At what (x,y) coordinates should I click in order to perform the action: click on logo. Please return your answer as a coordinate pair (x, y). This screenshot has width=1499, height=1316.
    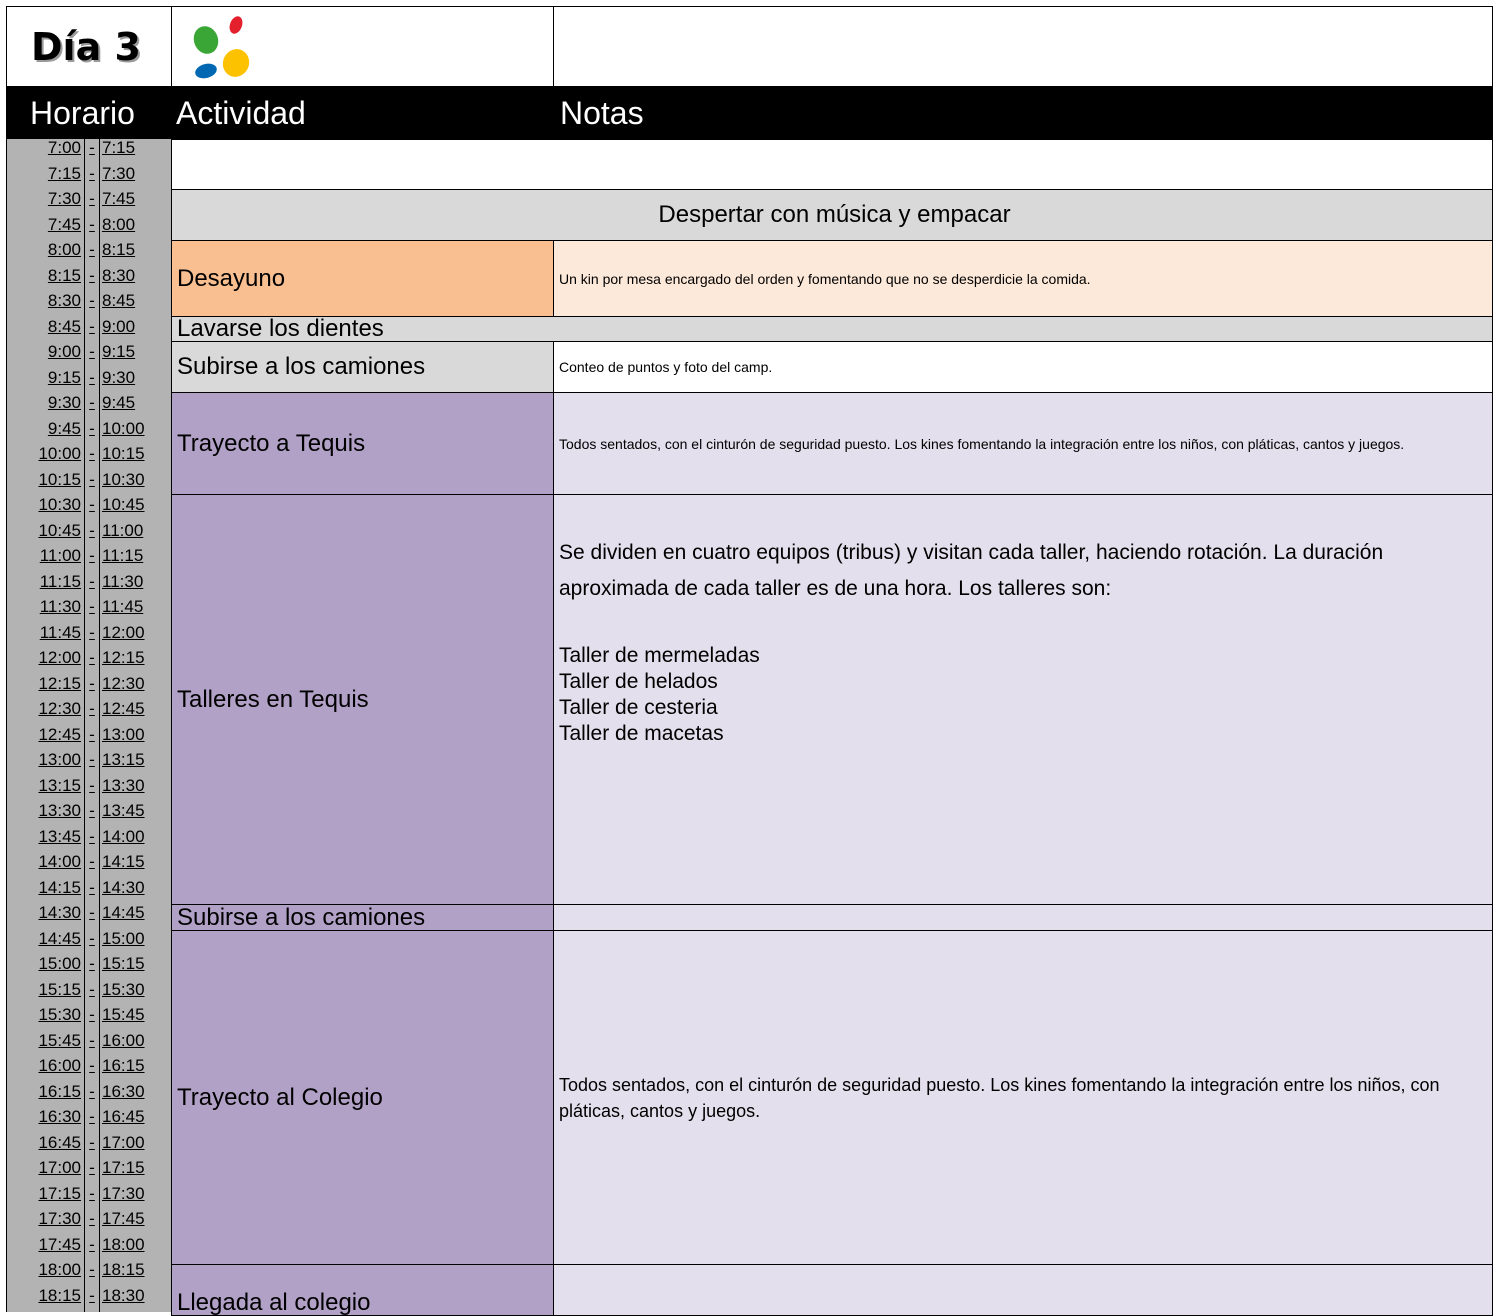
    Looking at the image, I should click on (362, 46).